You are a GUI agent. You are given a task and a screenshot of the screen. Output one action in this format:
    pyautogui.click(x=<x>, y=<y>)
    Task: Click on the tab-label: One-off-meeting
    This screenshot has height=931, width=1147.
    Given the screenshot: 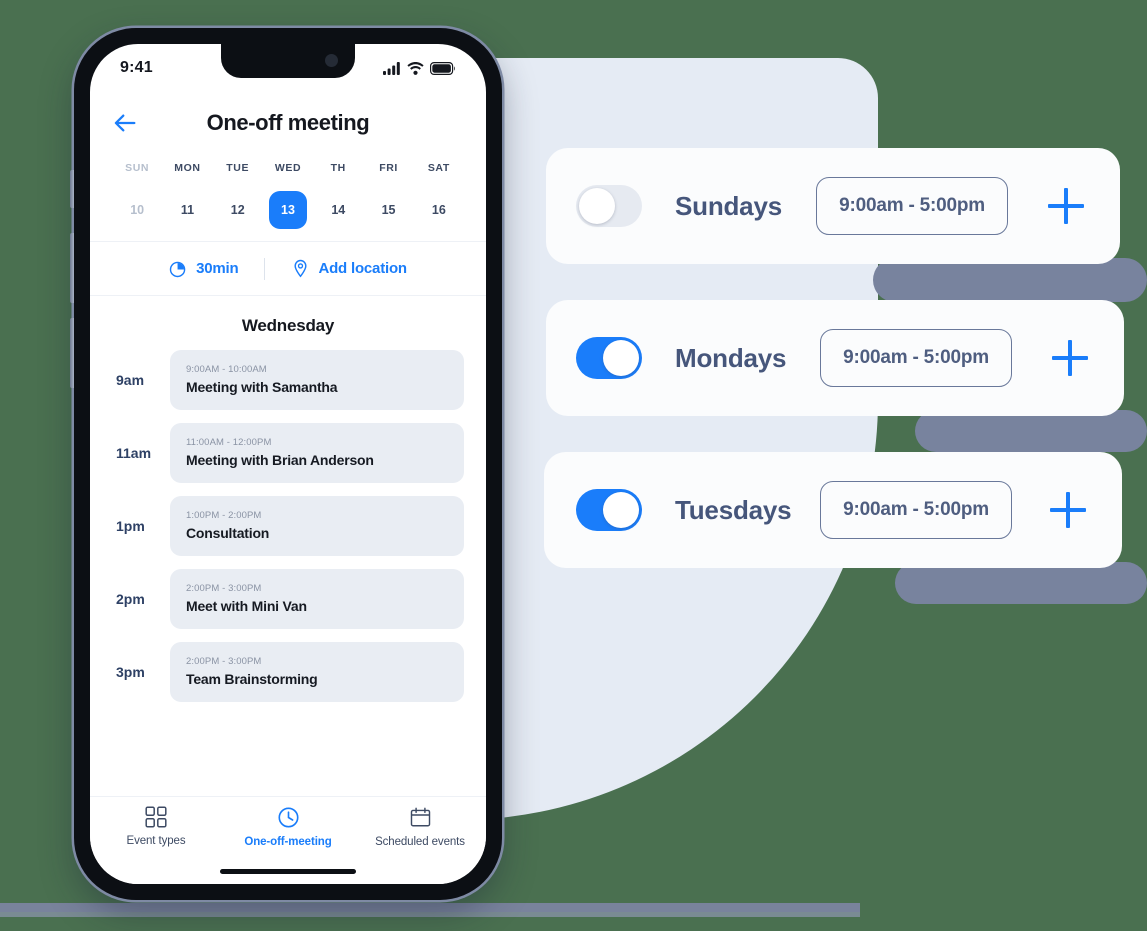 What is the action you would take?
    pyautogui.click(x=288, y=842)
    